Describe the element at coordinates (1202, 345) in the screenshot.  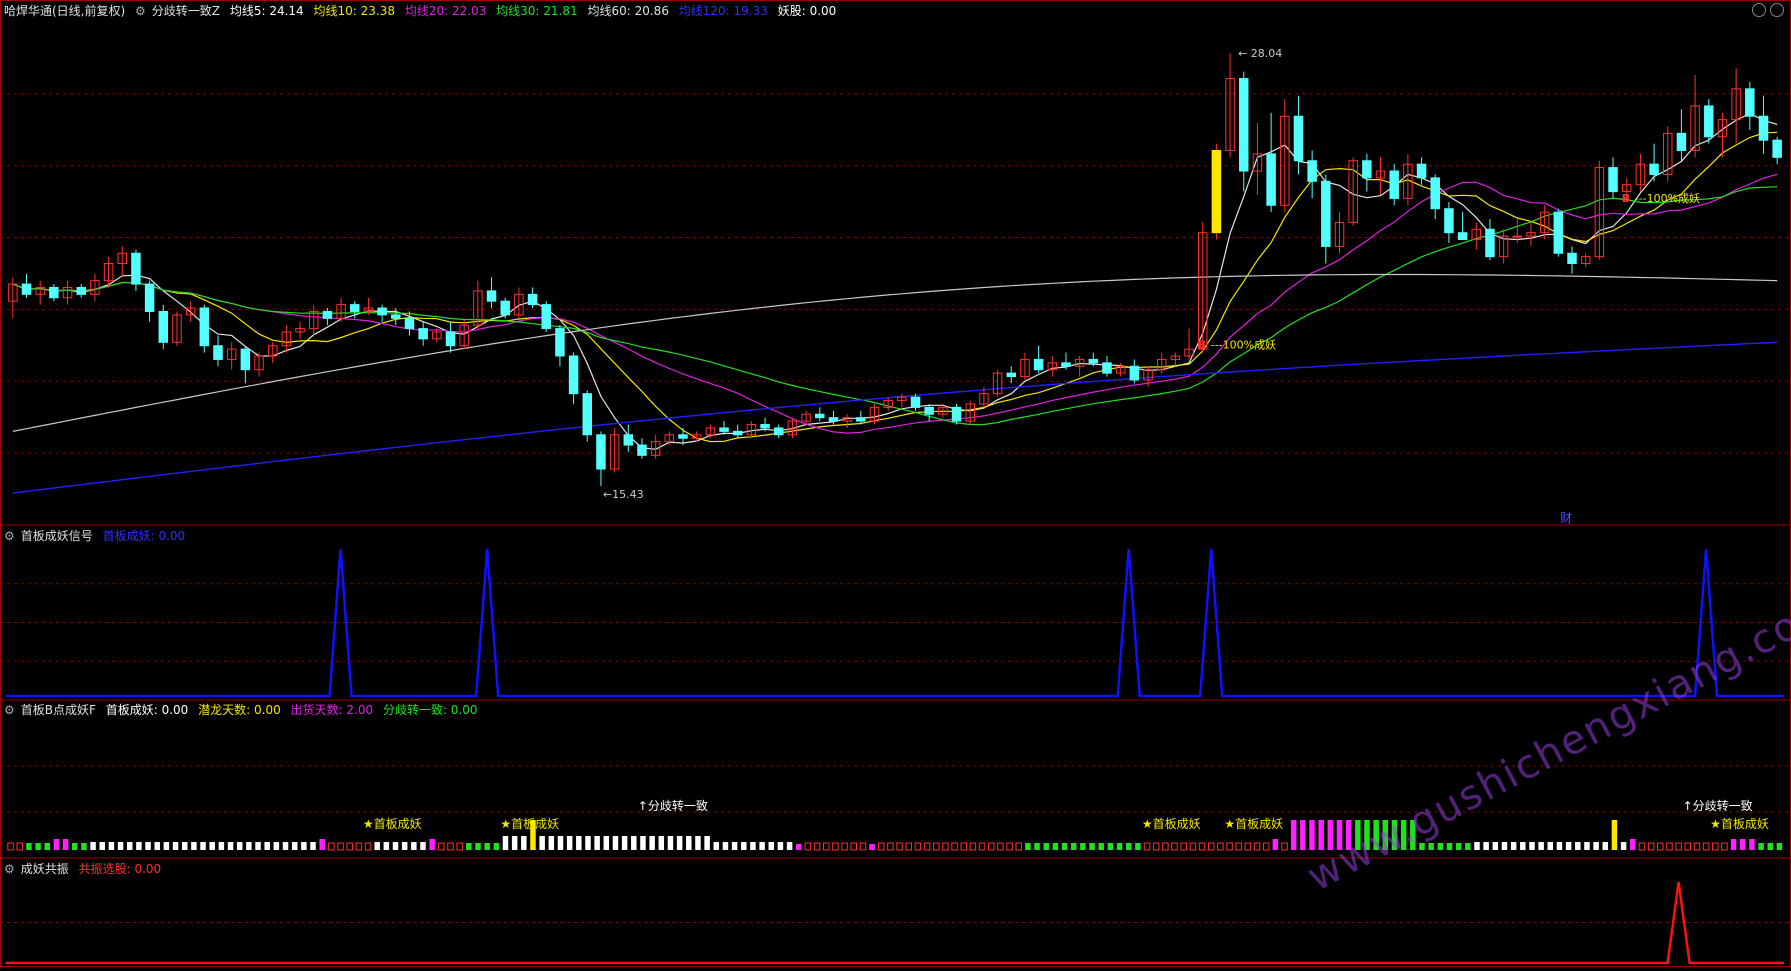
I see `b-point-marker: B` at that location.